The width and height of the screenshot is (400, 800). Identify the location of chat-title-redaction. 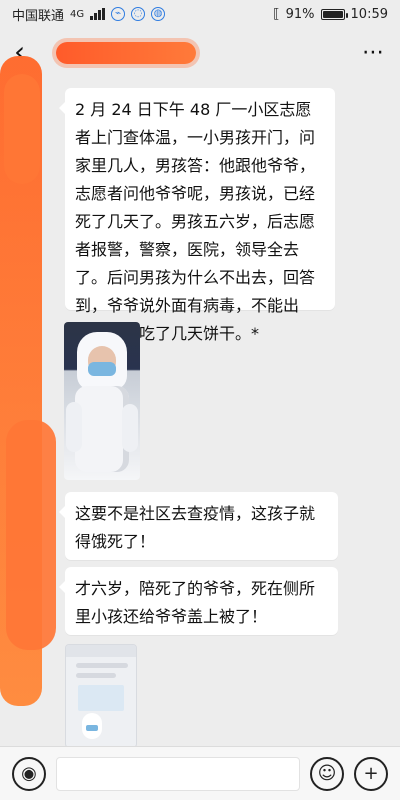
(126, 53).